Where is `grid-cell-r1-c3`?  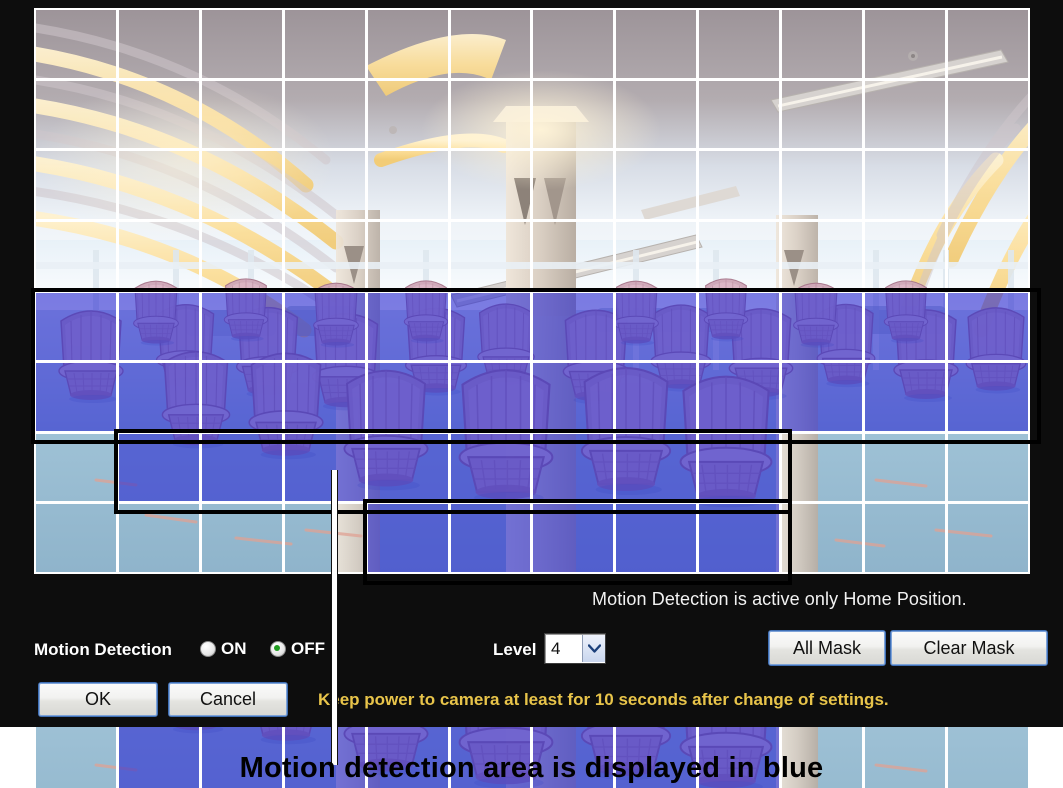
grid-cell-r1-c3 is located at coordinates (241, 44).